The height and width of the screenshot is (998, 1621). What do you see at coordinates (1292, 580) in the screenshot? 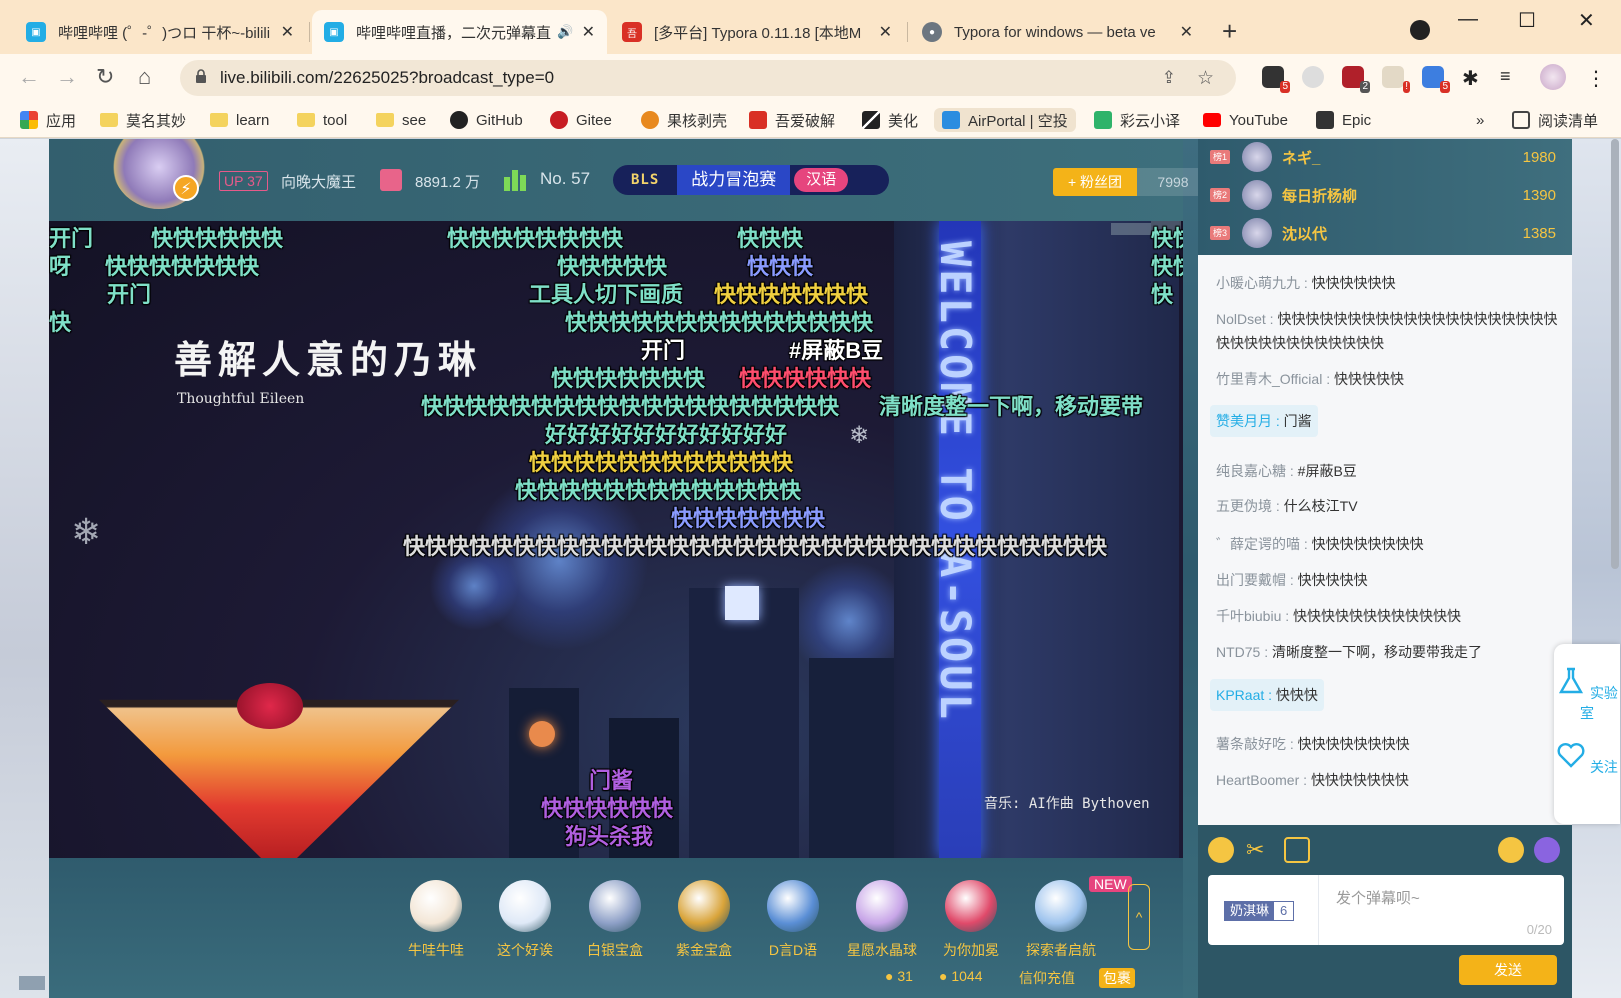
I see `chat-message: 出门要戴帽 : 快快快快快` at bounding box center [1292, 580].